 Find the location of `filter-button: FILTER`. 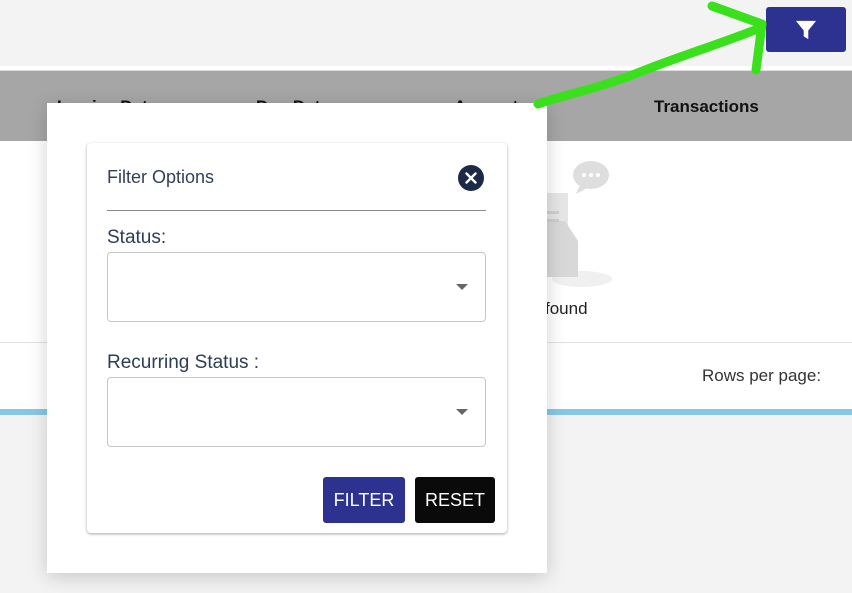

filter-button: FILTER is located at coordinates (364, 500).